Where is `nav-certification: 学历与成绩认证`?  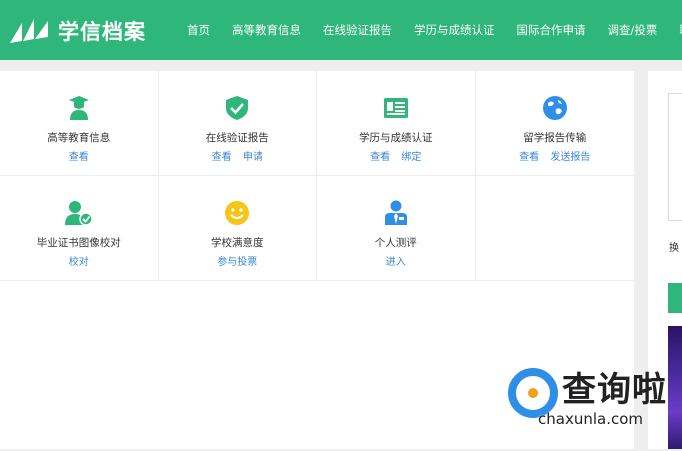
nav-certification: 学历与成绩认证 is located at coordinates (454, 30).